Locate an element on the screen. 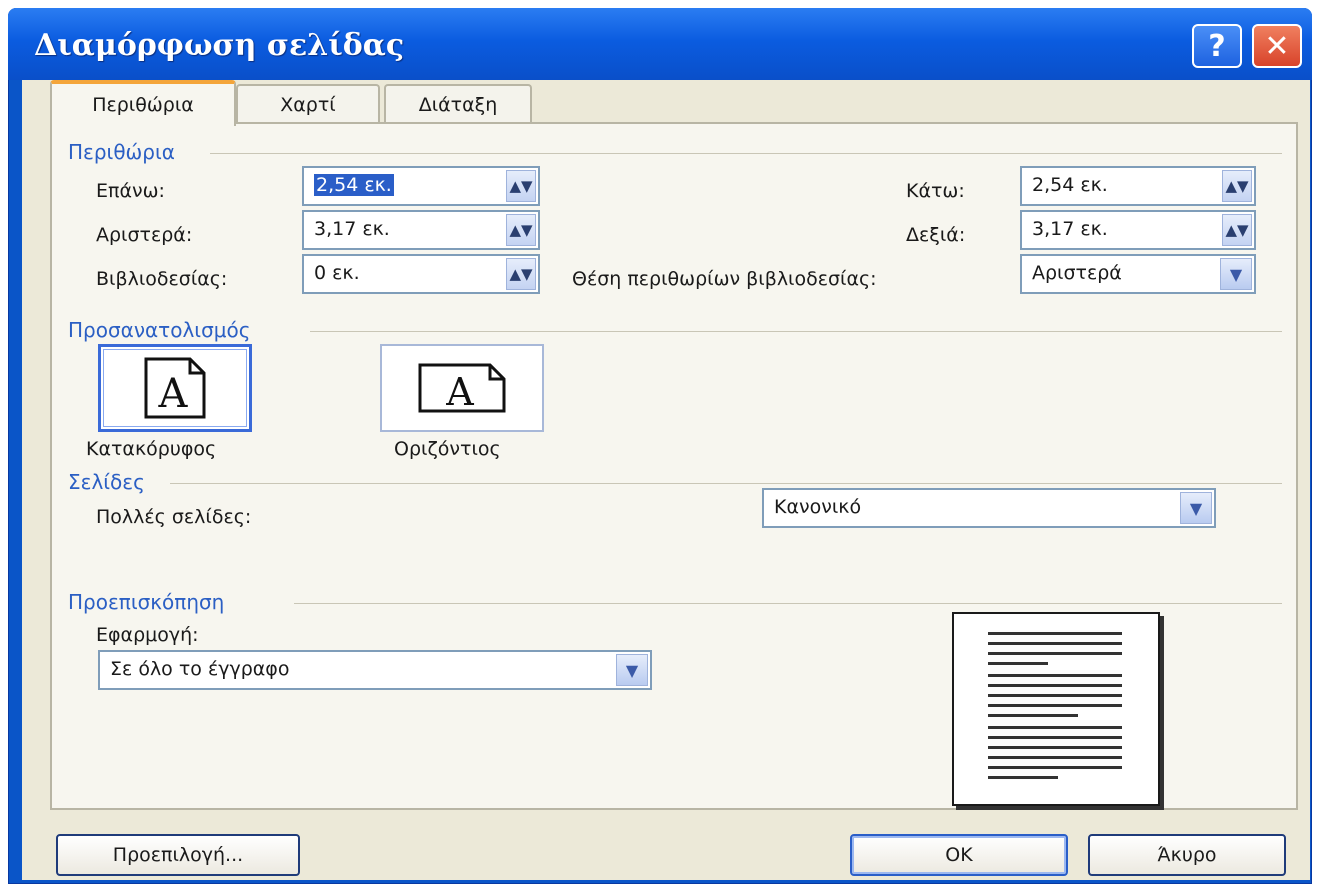 The image size is (1320, 884). multiple-pages-label: Πολλές σελίδες: is located at coordinates (174, 517).